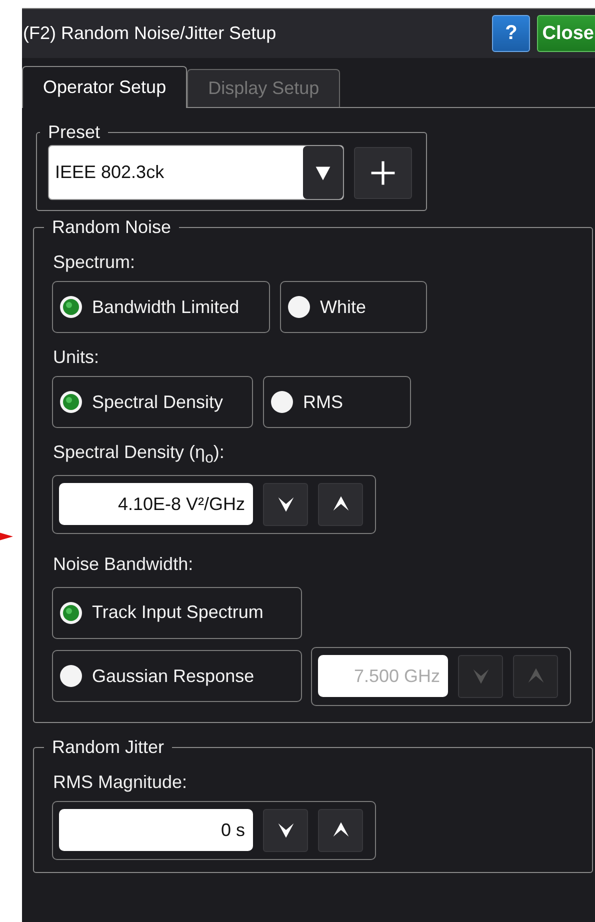 This screenshot has height=922, width=595. What do you see at coordinates (353, 307) in the screenshot?
I see `radio-option: White` at bounding box center [353, 307].